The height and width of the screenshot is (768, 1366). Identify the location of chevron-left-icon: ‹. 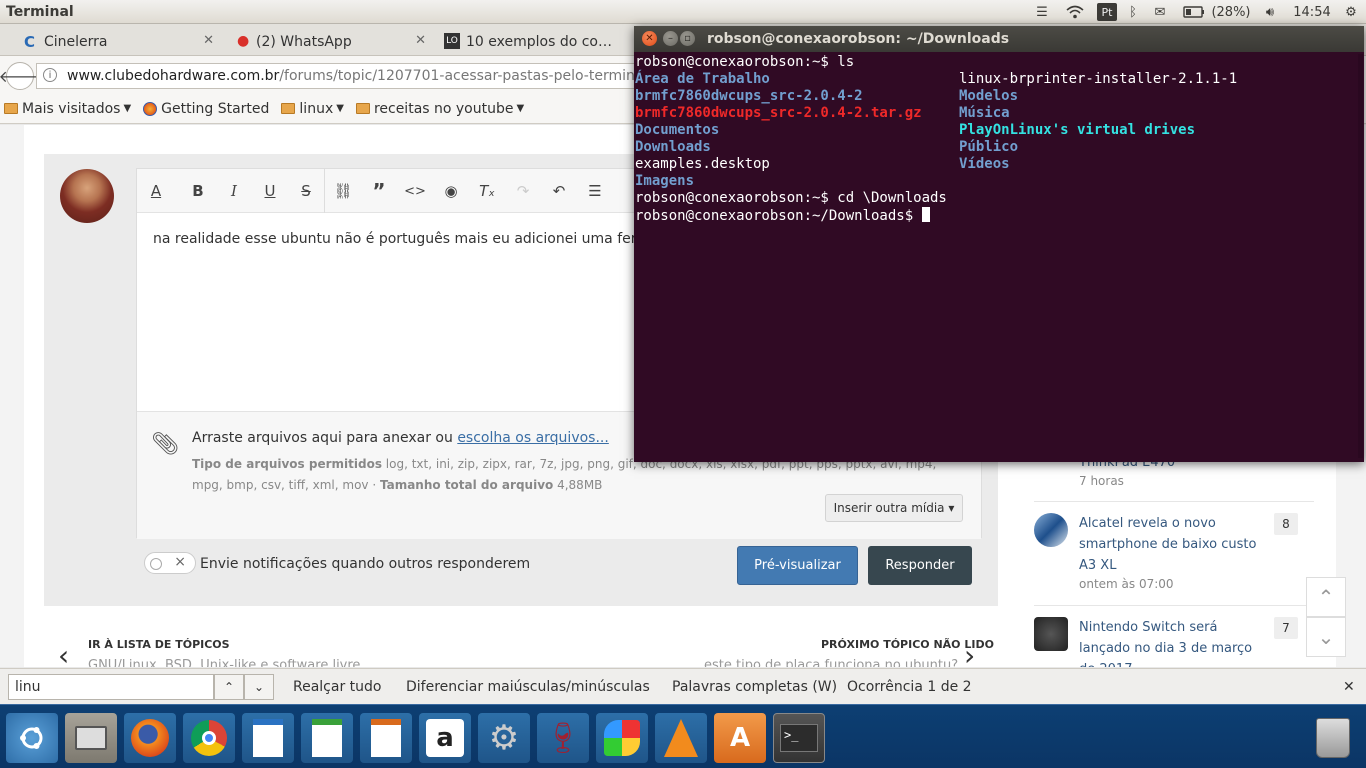
(63, 653).